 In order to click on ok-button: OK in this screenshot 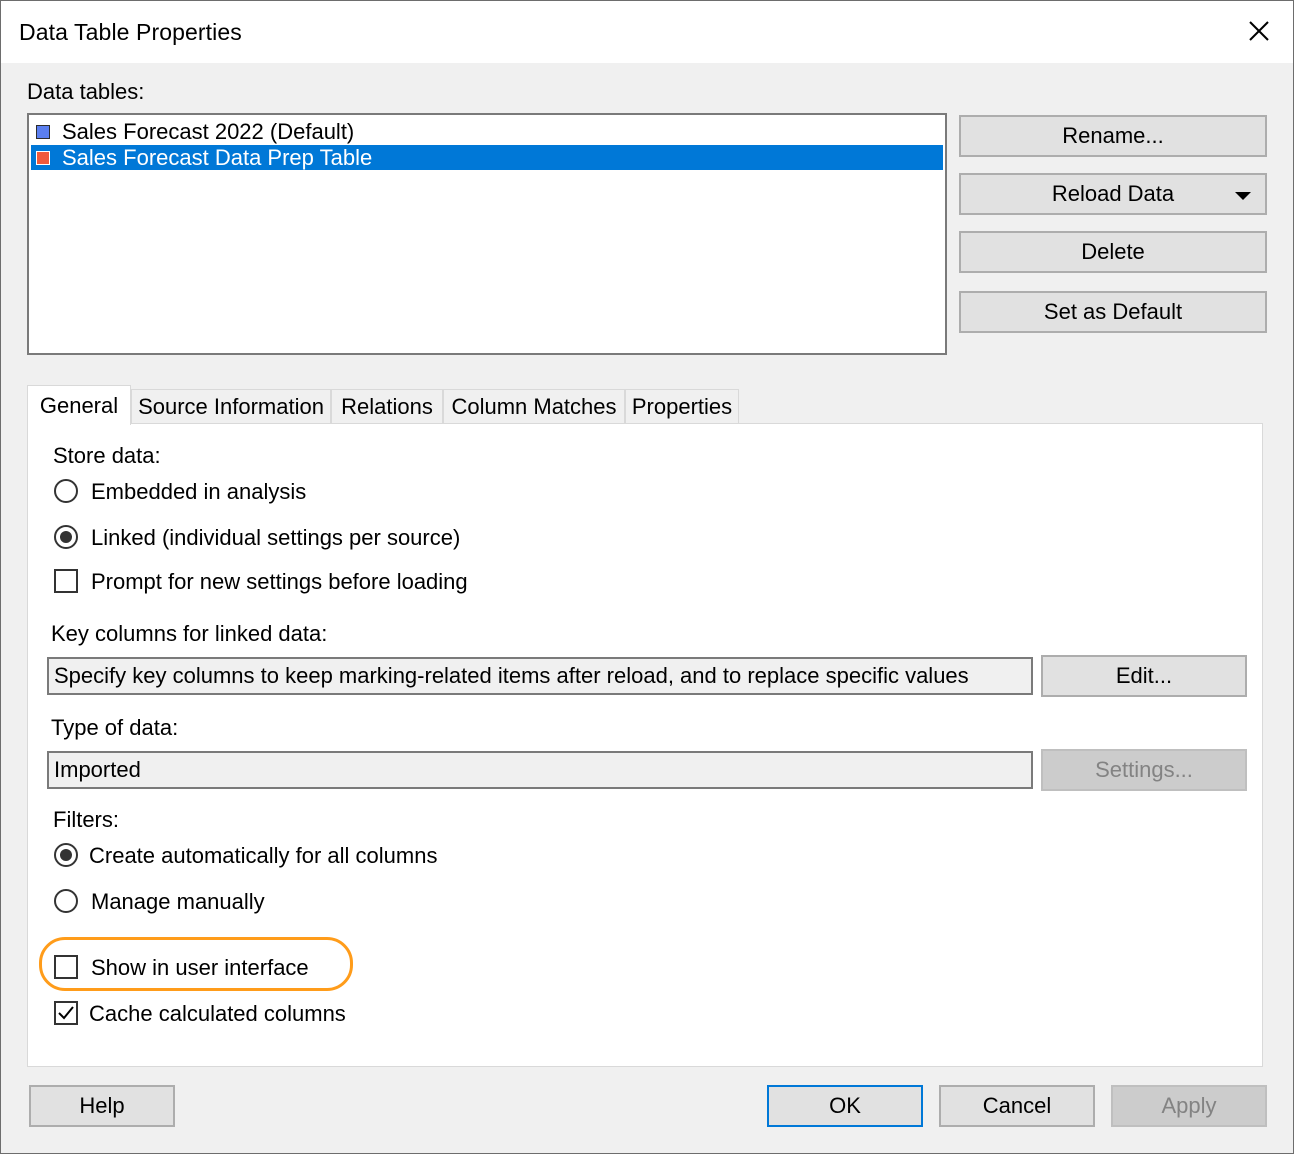, I will do `click(845, 1106)`.